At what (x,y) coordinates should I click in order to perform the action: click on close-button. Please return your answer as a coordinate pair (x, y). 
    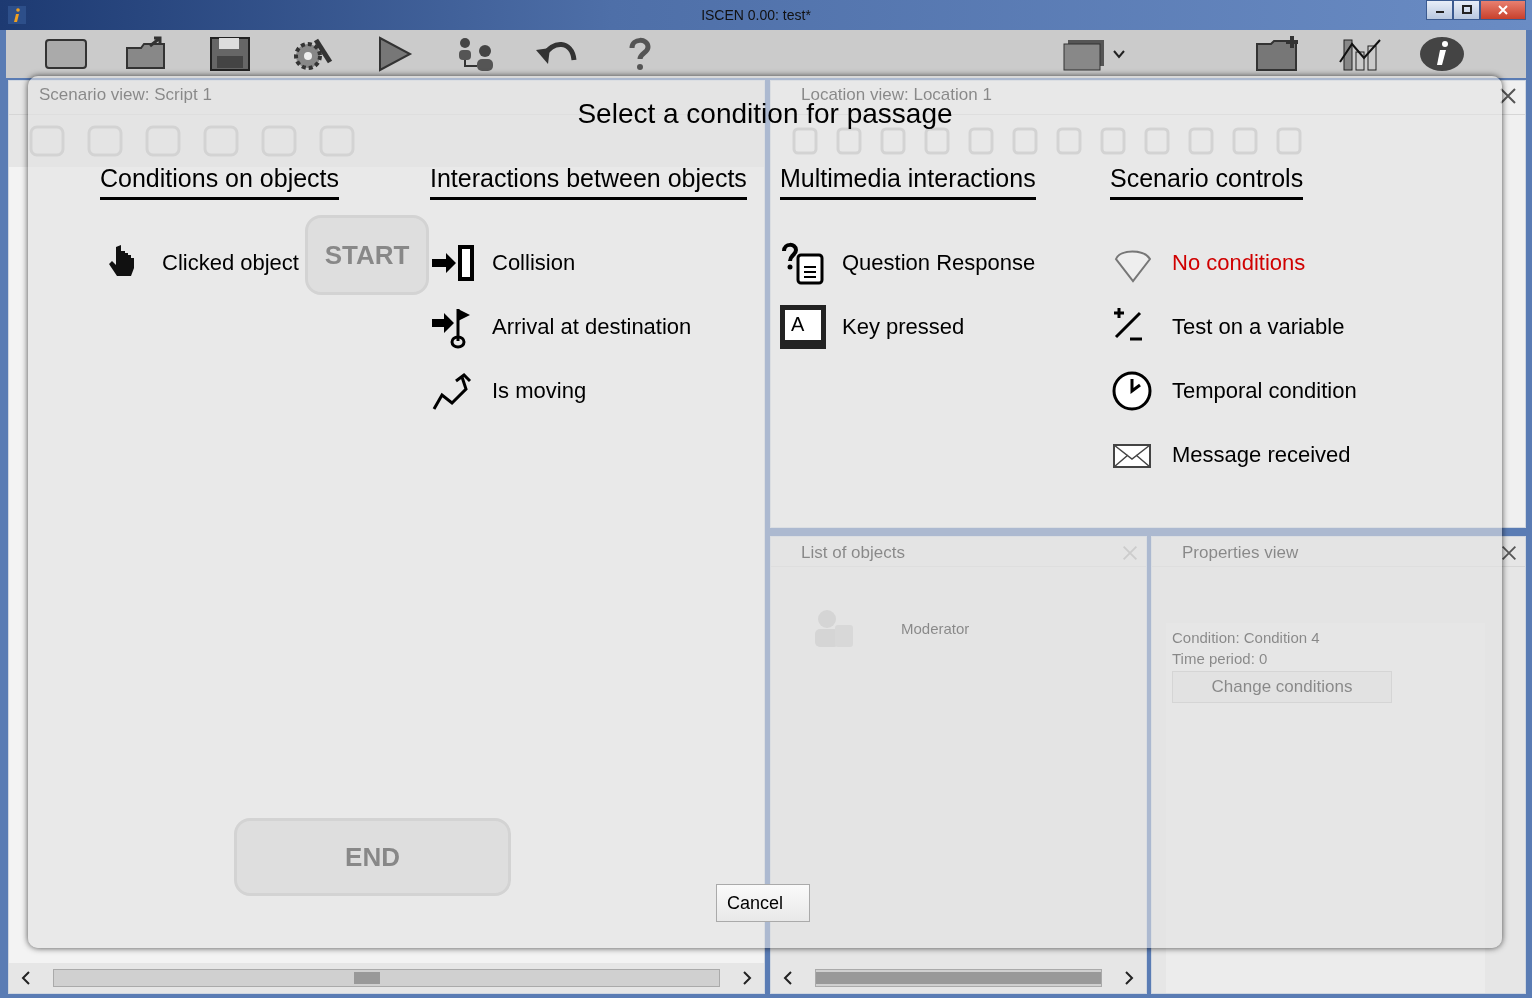
    Looking at the image, I should click on (1503, 10).